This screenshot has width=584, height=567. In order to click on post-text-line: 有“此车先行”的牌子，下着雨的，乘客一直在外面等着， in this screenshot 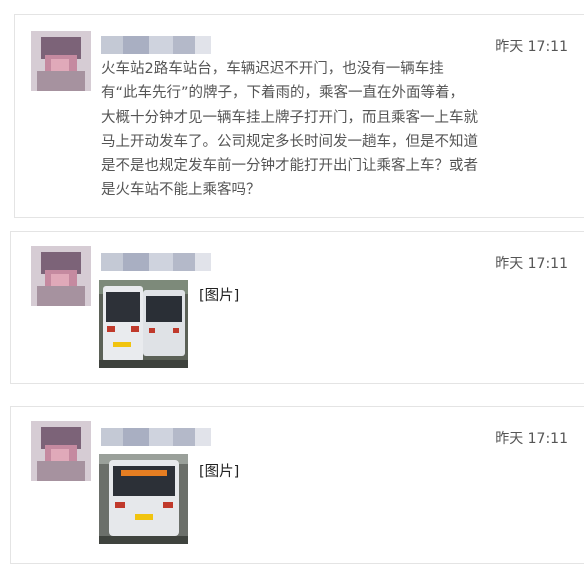, I will do `click(283, 93)`.